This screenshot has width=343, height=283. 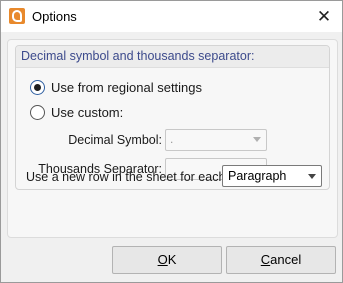 What do you see at coordinates (127, 177) in the screenshot?
I see `new-row-label: Use a new row in the sheet for each:` at bounding box center [127, 177].